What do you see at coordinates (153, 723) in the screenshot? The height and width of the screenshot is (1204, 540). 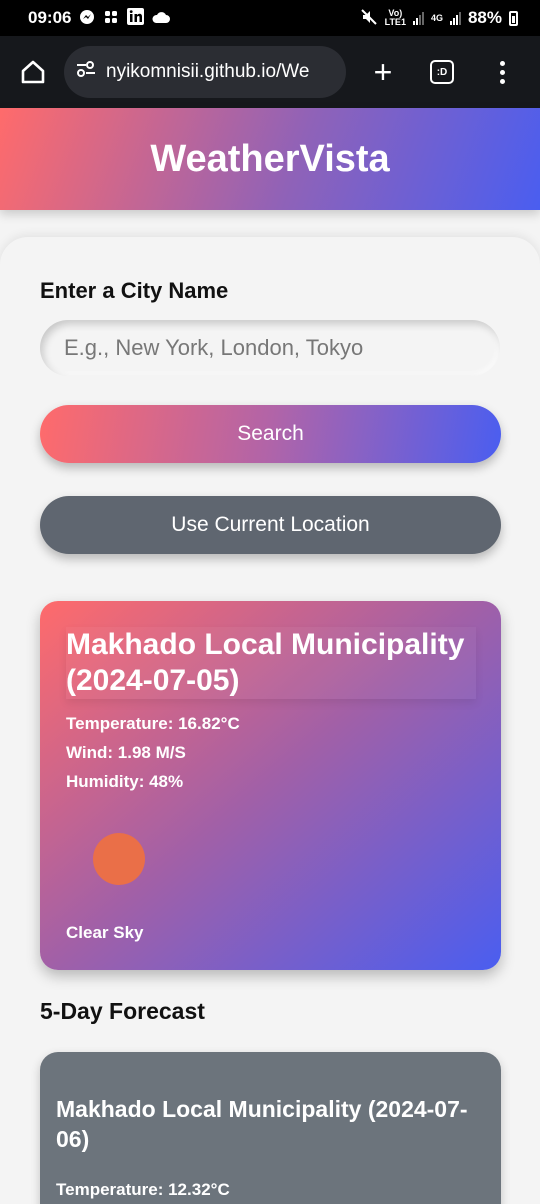 I see `current-temperature: Temperature: 16.82°C` at bounding box center [153, 723].